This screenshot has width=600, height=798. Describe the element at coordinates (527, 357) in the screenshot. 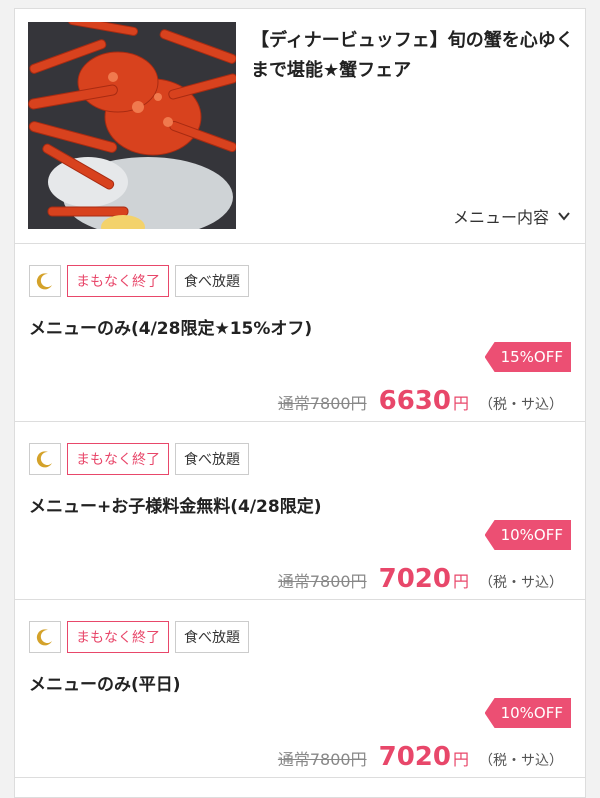

I see `discount-badge: 15%OFF` at that location.